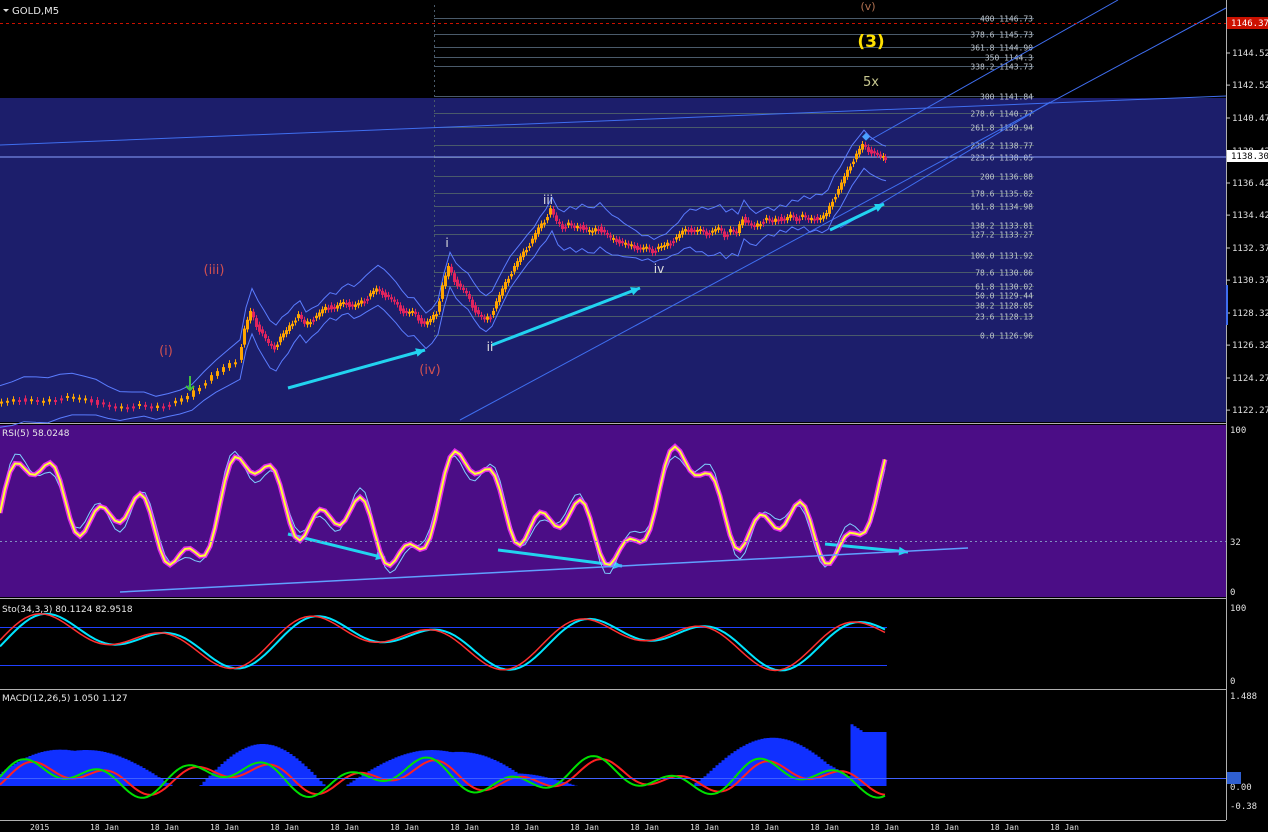 The height and width of the screenshot is (832, 1268). I want to click on macd-lines, so click(613, 761).